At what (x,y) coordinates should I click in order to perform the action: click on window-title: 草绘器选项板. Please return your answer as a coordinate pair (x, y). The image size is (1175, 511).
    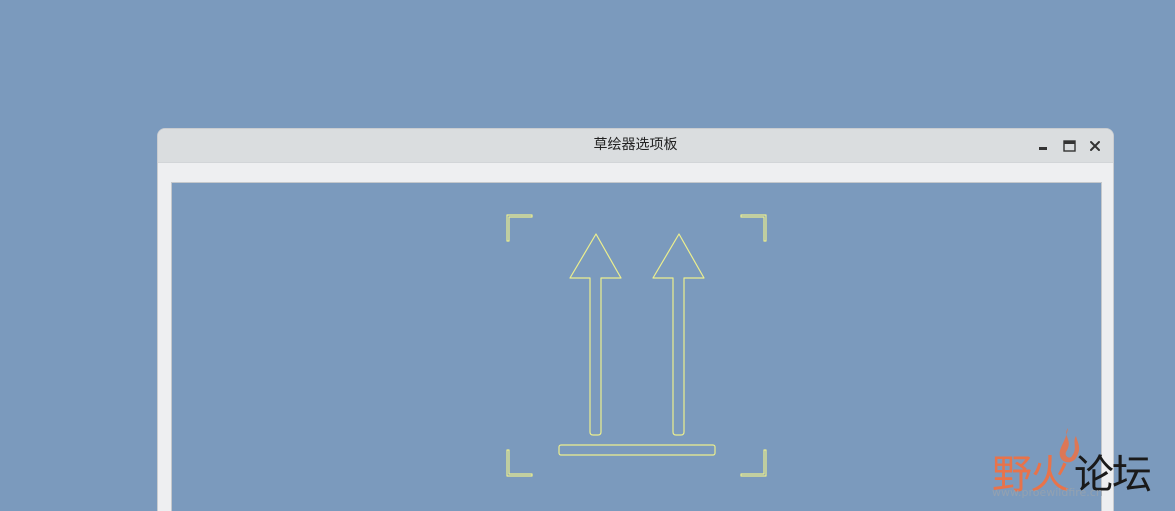
    Looking at the image, I should click on (635, 145).